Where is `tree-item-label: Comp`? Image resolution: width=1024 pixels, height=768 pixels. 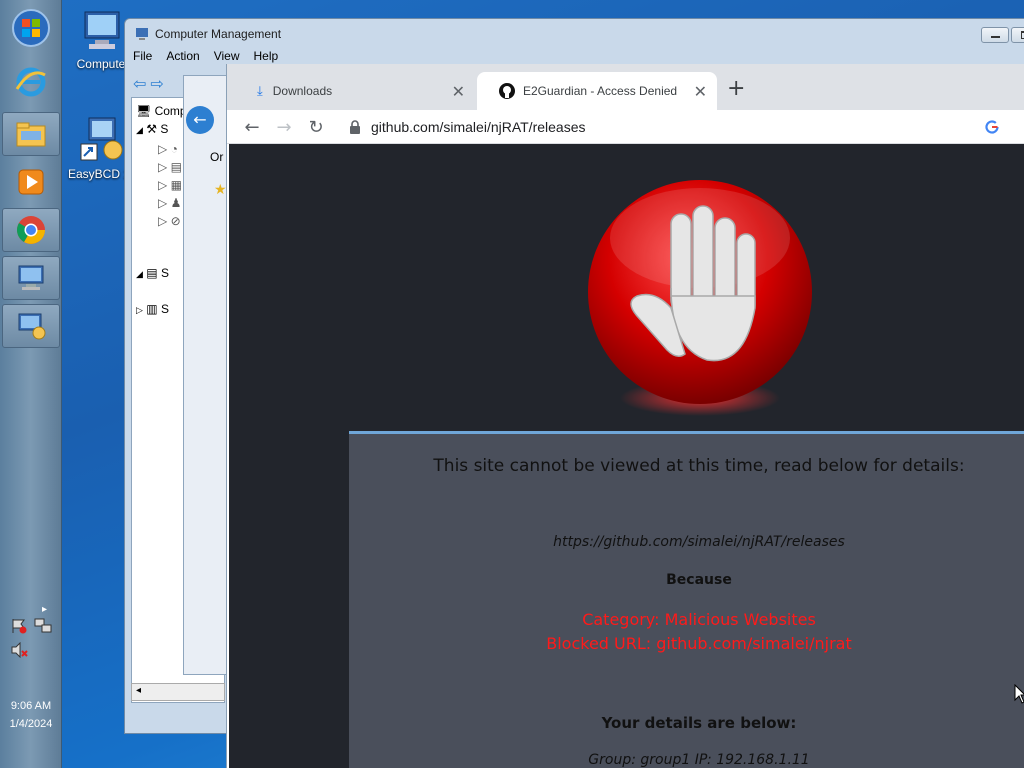
tree-item-label: Comp is located at coordinates (170, 111).